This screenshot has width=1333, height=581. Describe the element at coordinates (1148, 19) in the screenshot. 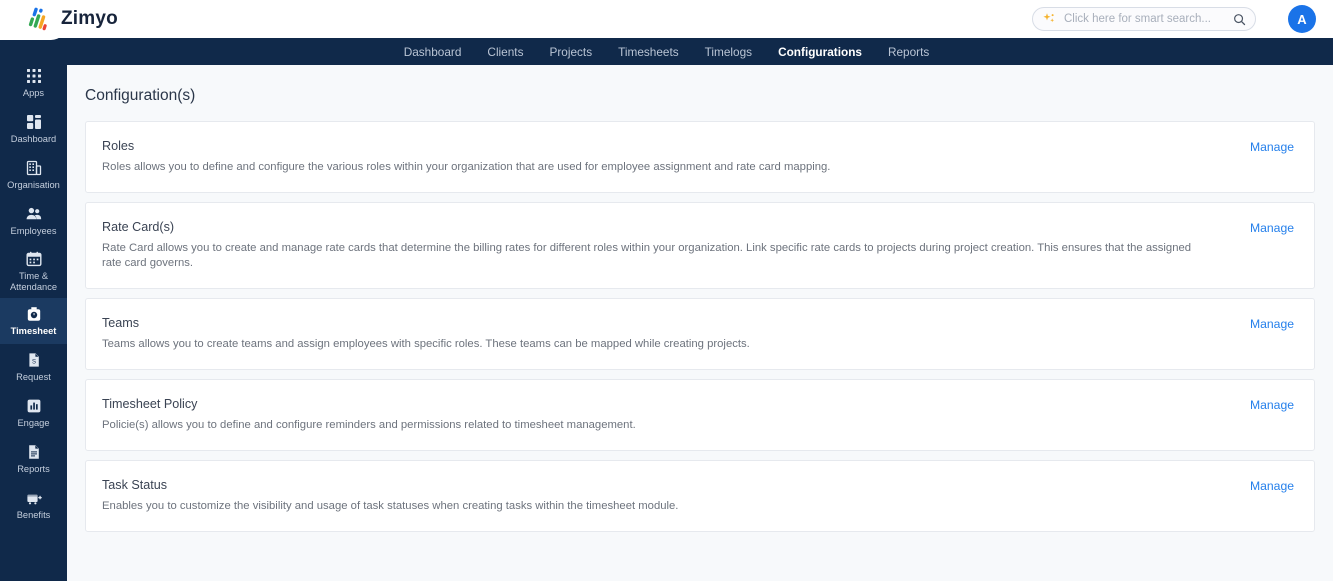

I see `search-input` at that location.